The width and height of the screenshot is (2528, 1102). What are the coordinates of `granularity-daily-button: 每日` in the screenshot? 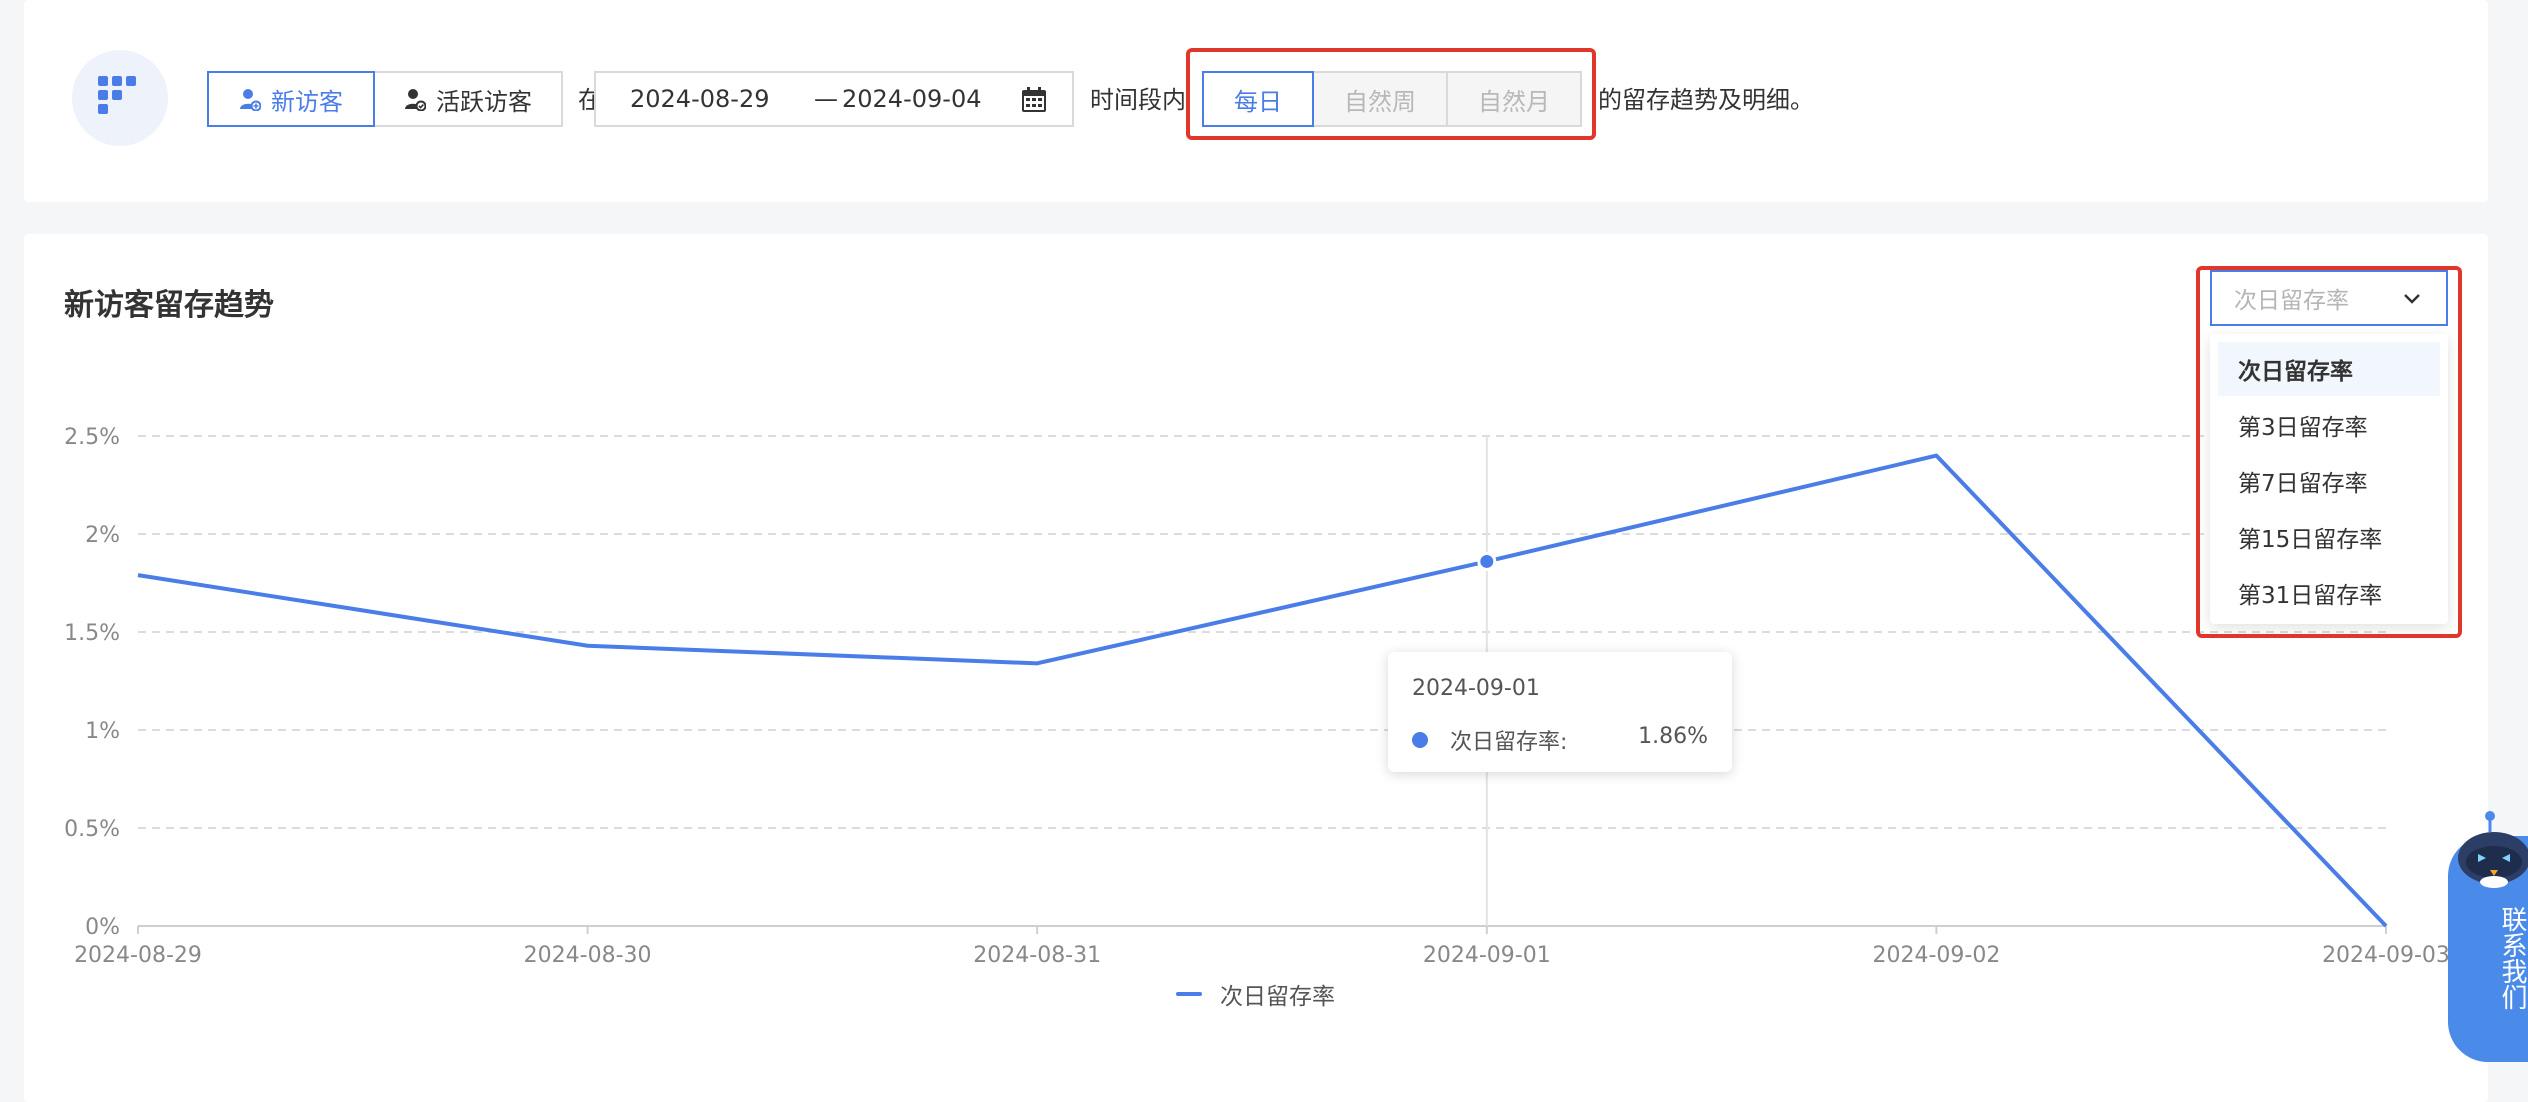 It's located at (1258, 99).